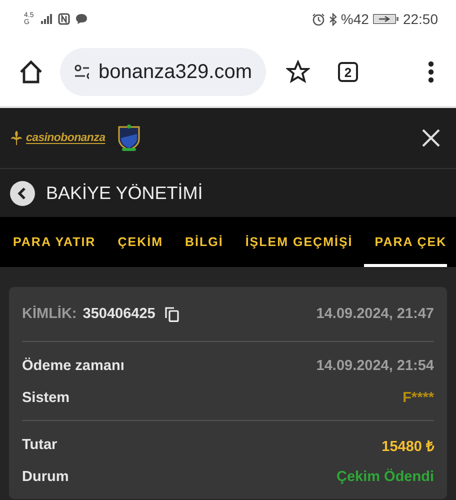 This screenshot has height=500, width=456. I want to click on close-icon, so click(431, 138).